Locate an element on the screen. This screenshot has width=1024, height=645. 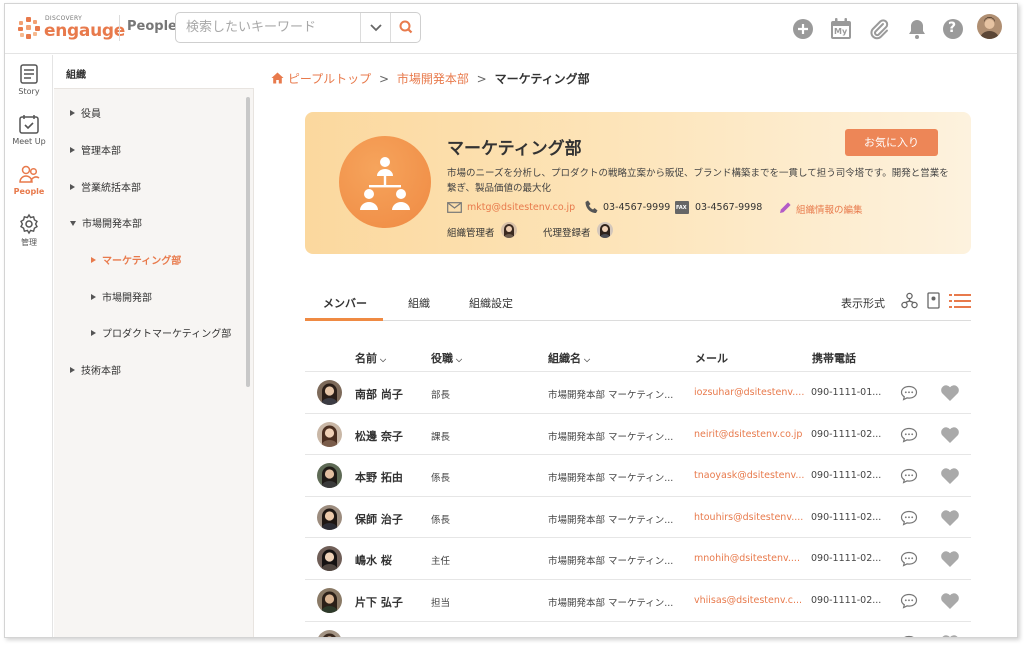
member-position: 課長 is located at coordinates (441, 437).